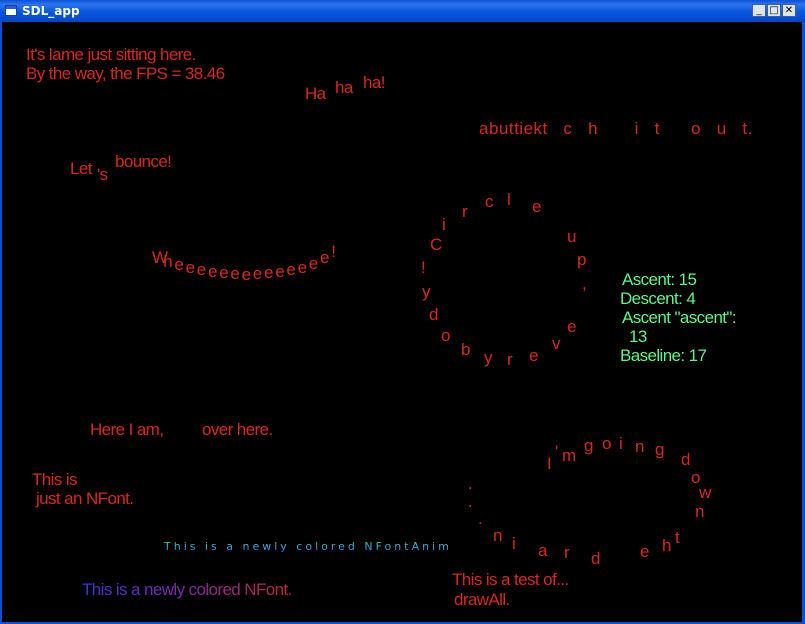 This screenshot has width=805, height=624. Describe the element at coordinates (51, 11) in the screenshot. I see `window-title: SDL_app` at that location.